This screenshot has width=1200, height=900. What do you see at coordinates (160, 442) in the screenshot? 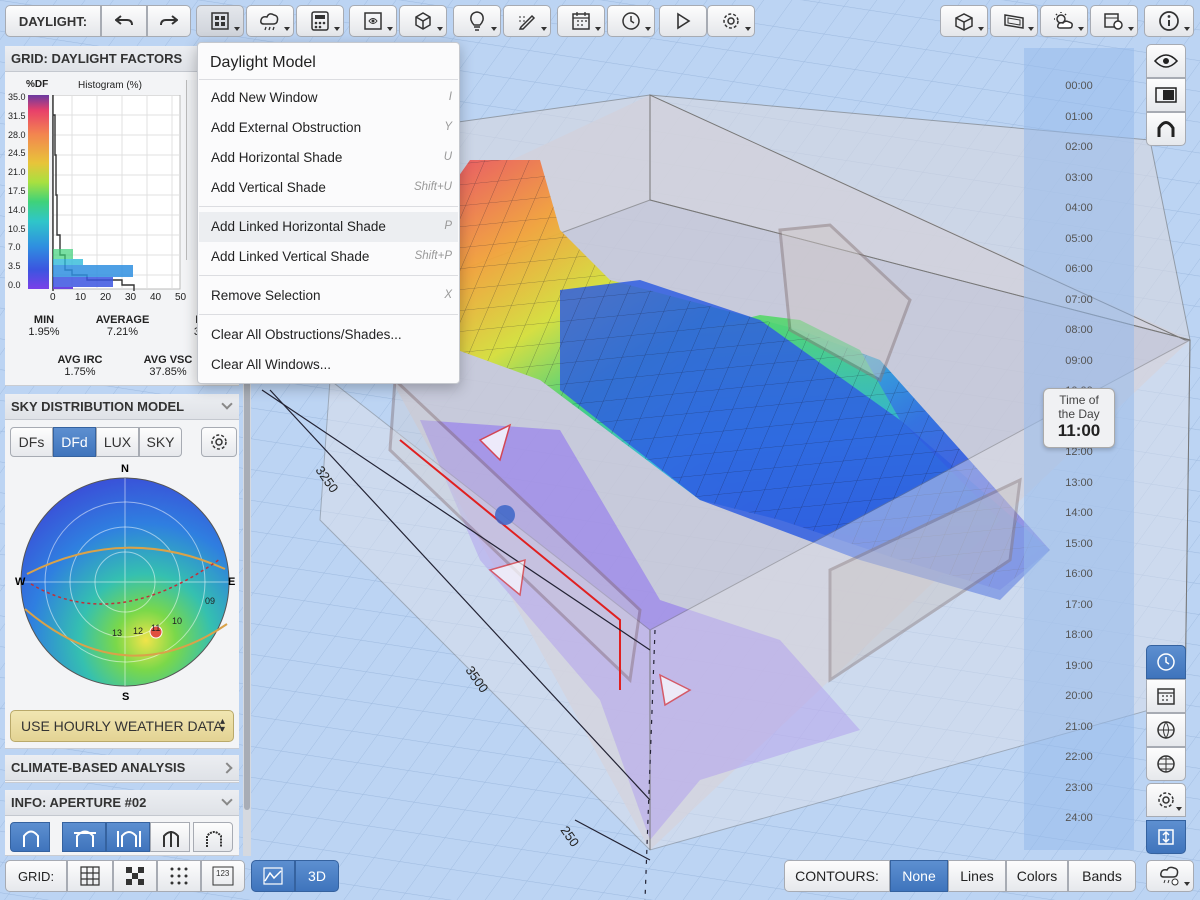
I see `sky-tab-sky: SKY` at bounding box center [160, 442].